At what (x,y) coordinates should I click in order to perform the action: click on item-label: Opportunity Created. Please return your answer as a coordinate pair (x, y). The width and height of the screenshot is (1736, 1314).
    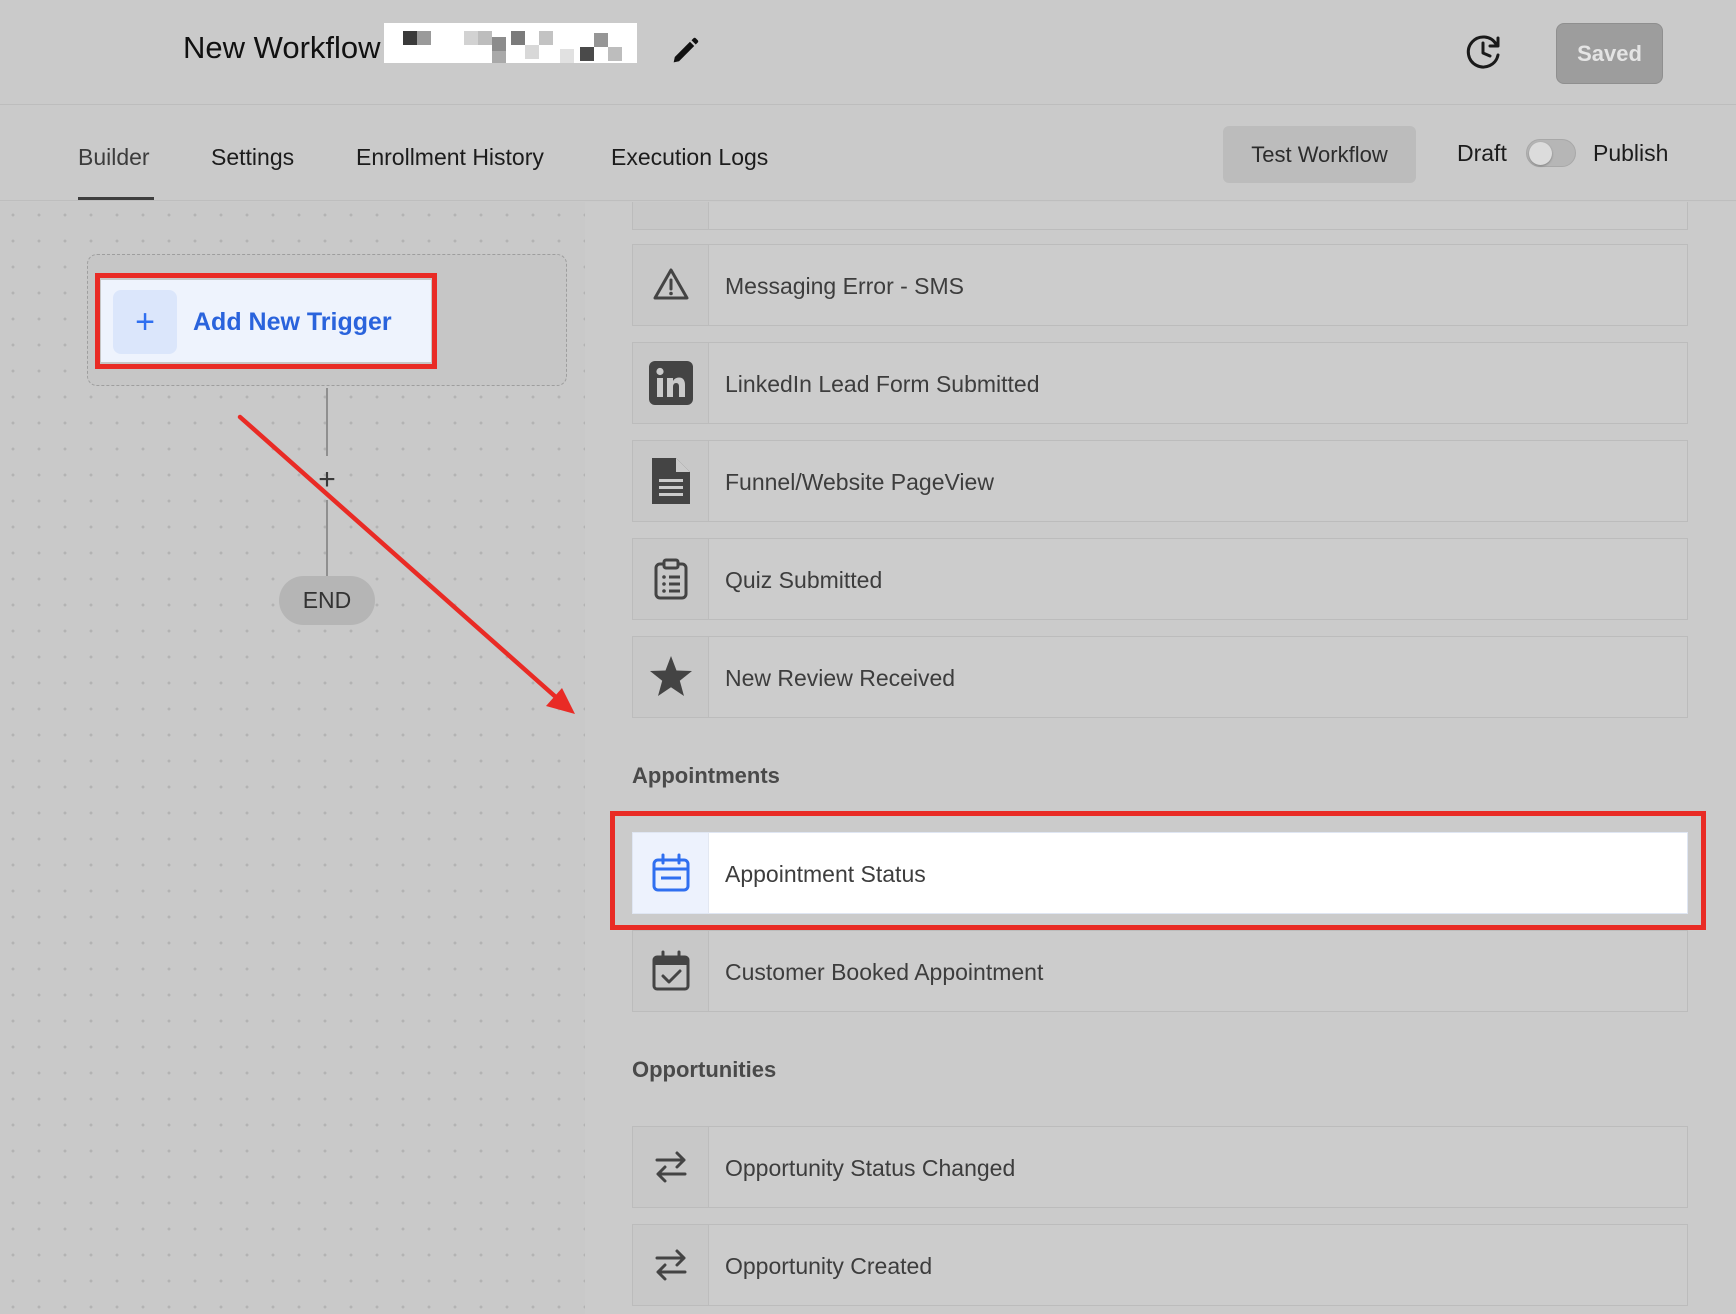
    Looking at the image, I should click on (829, 1266).